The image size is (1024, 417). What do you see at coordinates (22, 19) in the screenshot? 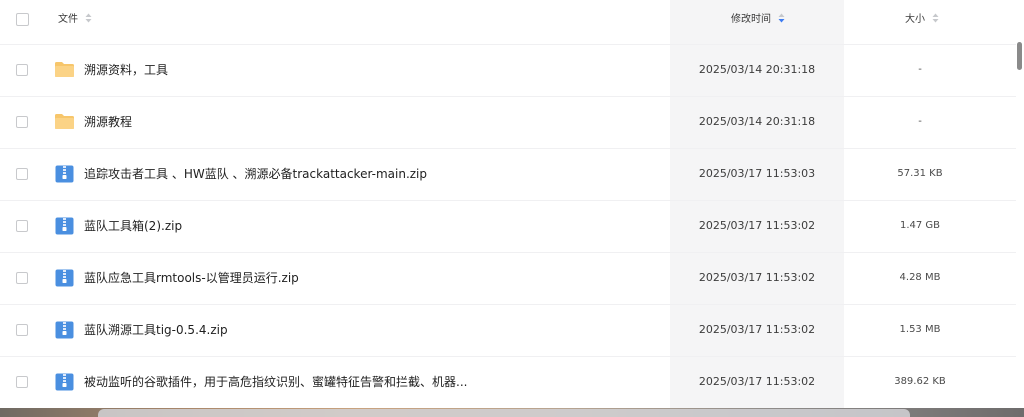
I see `select-all-checkbox` at bounding box center [22, 19].